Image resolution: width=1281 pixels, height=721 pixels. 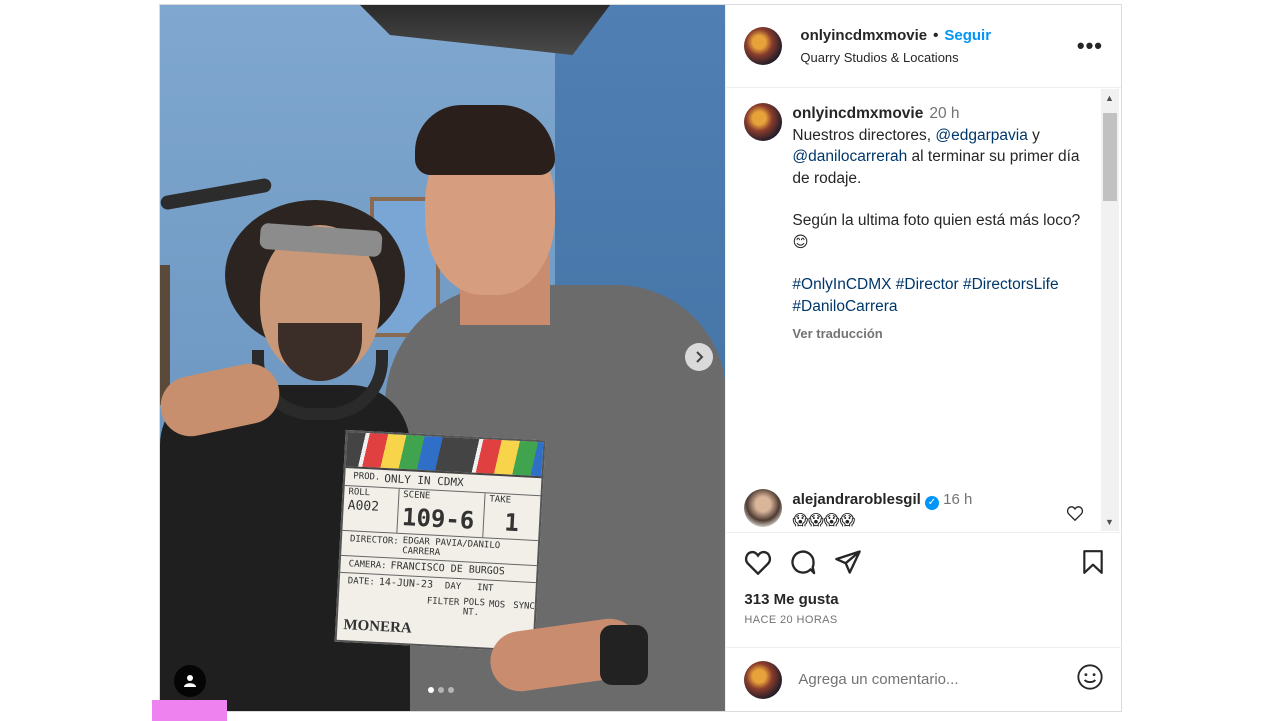 I want to click on caption-text-part: y, so click(x=1033, y=135).